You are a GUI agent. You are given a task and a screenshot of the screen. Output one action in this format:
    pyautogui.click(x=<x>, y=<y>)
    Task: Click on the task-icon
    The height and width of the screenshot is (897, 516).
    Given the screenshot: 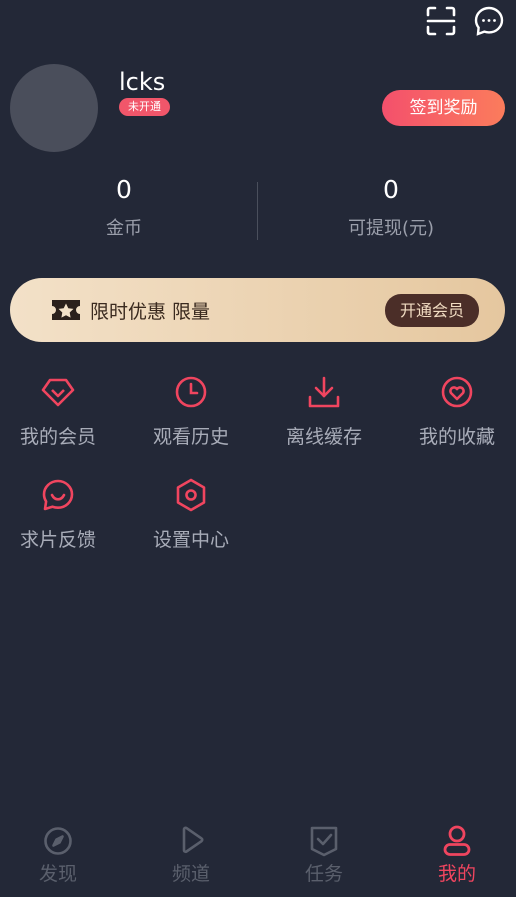 What is the action you would take?
    pyautogui.click(x=324, y=841)
    